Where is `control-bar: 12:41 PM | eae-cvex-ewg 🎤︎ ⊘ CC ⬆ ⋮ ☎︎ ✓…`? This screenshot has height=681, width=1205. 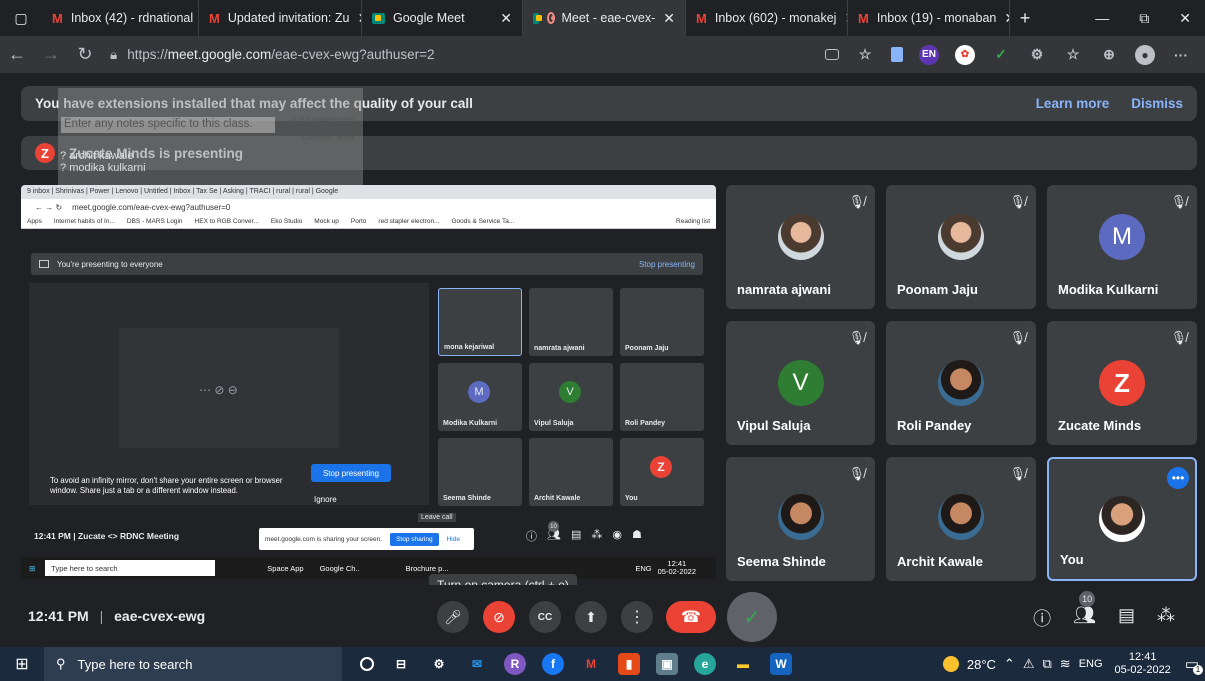
control-bar: 12:41 PM | eae-cvex-ewg 🎤︎ ⊘ CC ⬆ ⋮ ☎︎ ✓… is located at coordinates (602, 616).